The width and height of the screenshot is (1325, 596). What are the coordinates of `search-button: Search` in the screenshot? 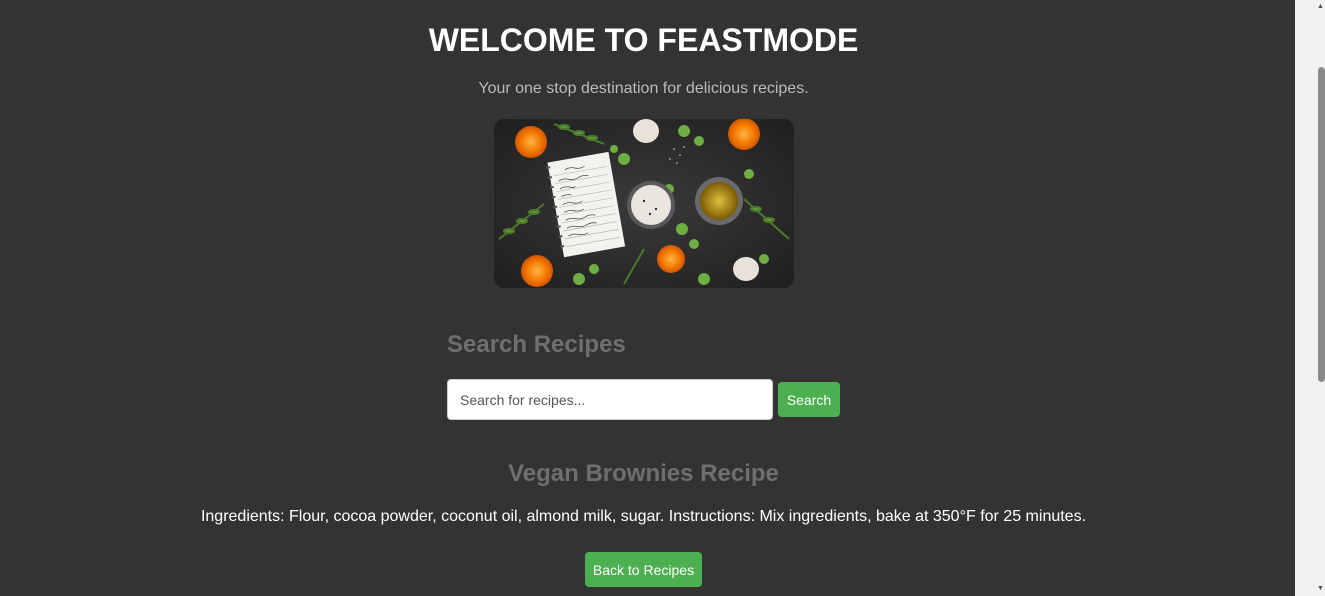 It's located at (809, 399).